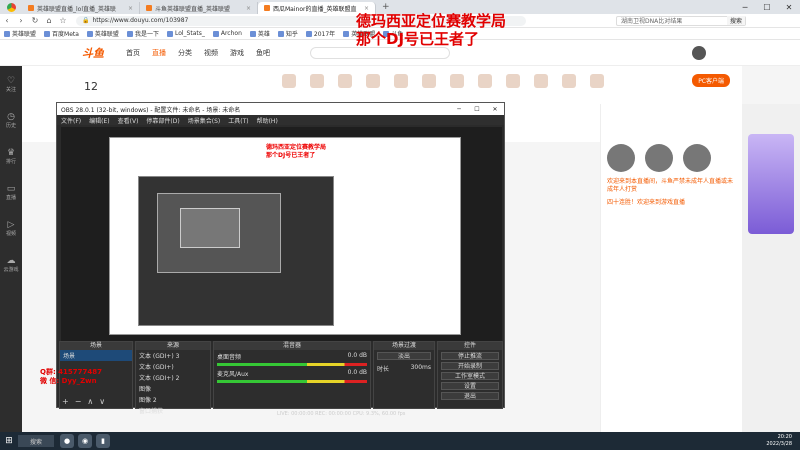 Image resolution: width=800 pixels, height=450 pixels. Describe the element at coordinates (470, 376) in the screenshot. I see `studio-mode-button: 工作室模式` at that location.